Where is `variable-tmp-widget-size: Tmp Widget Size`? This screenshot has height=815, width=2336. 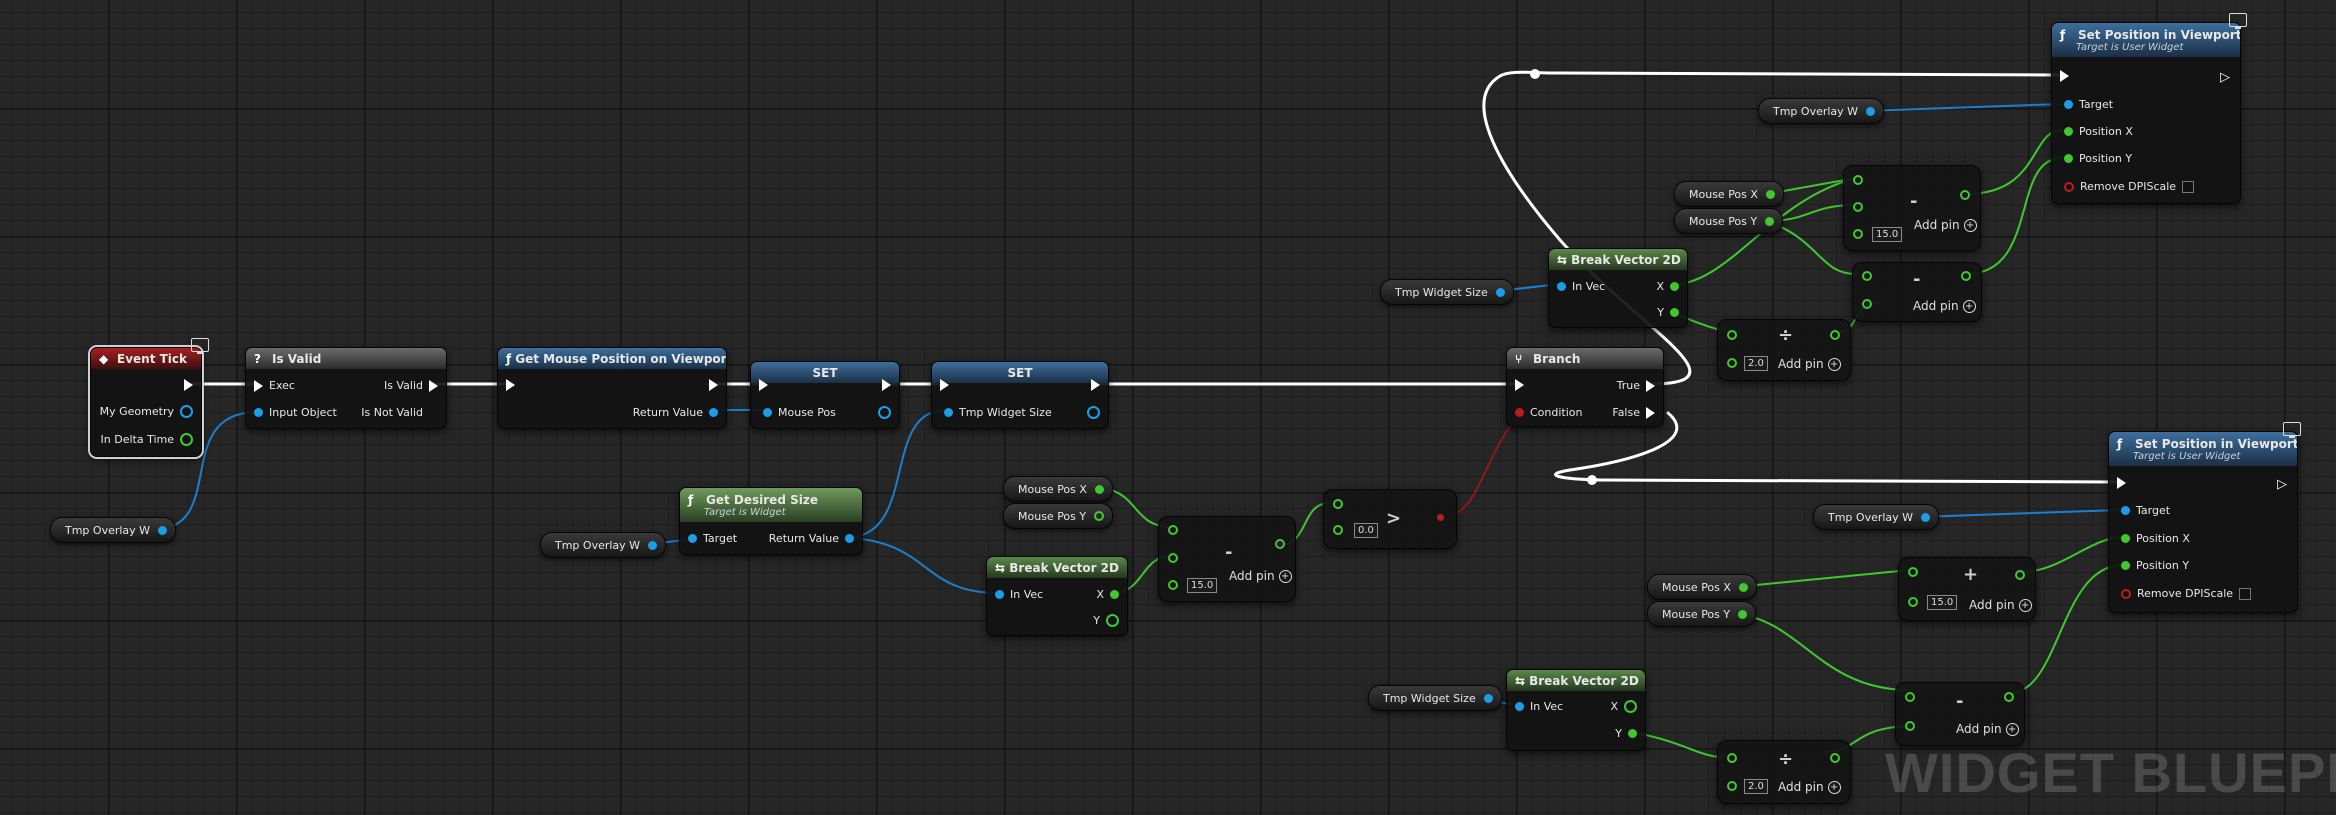
variable-tmp-widget-size: Tmp Widget Size is located at coordinates (1435, 698).